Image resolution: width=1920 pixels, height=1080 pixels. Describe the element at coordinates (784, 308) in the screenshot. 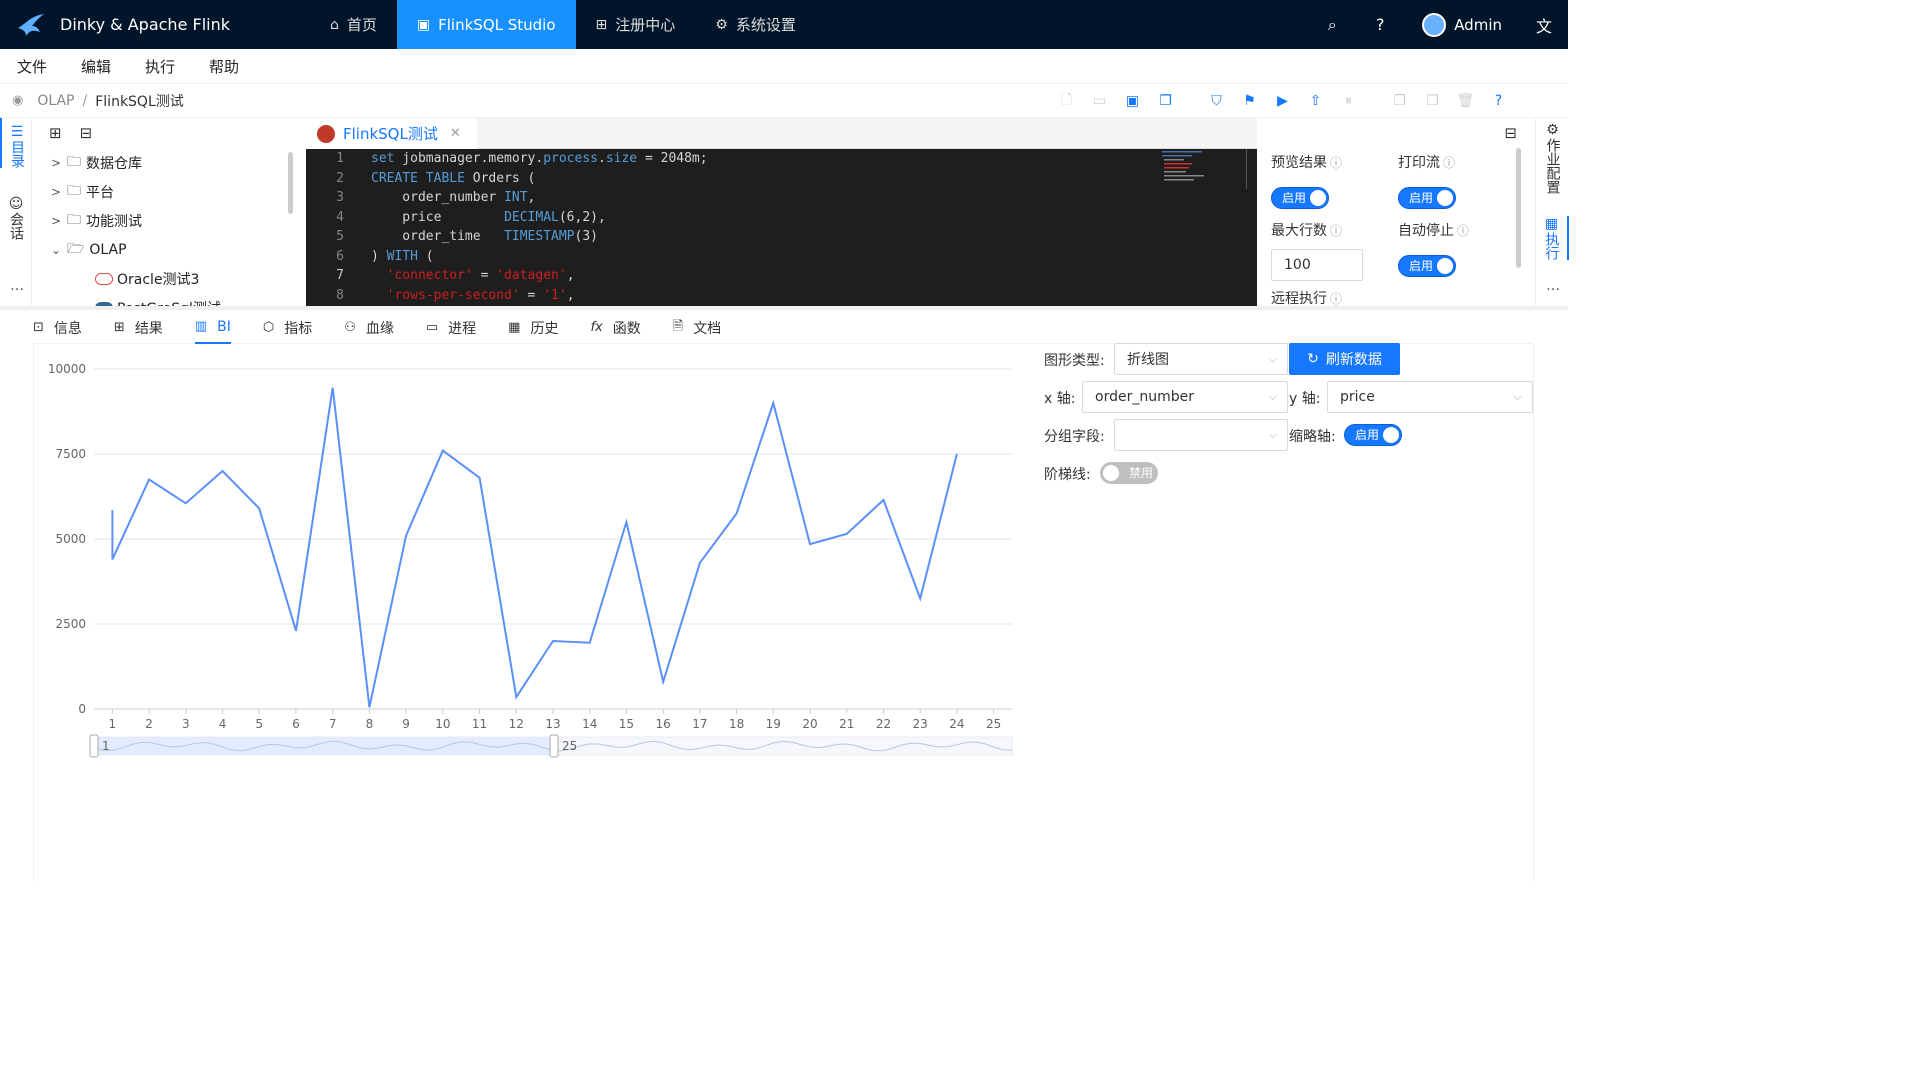

I see `panel-splitter` at that location.